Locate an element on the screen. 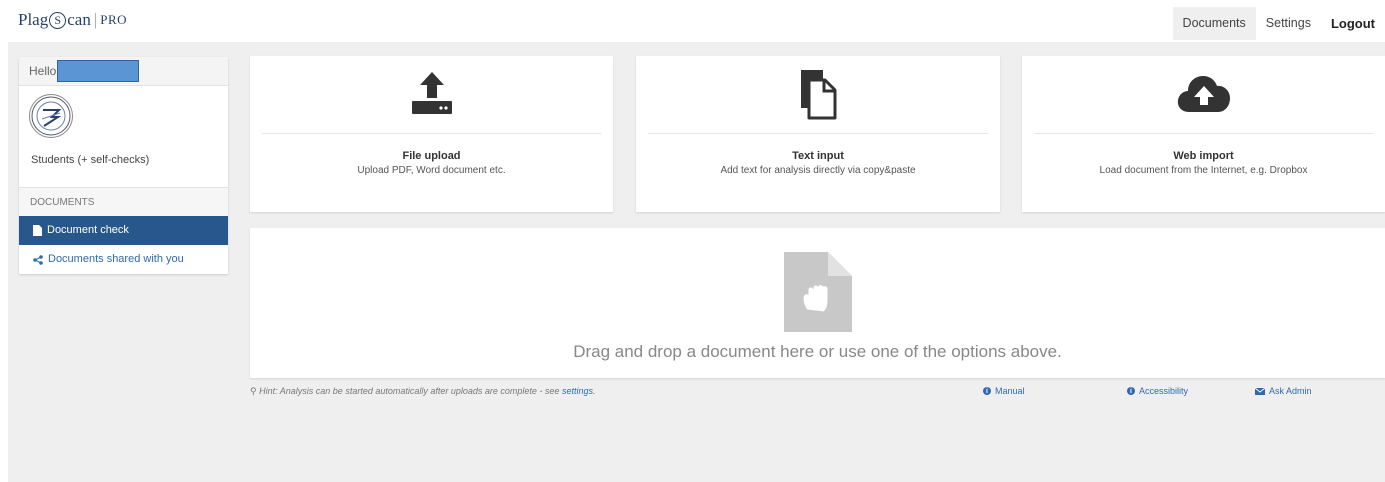 The width and height of the screenshot is (1385, 482). ask-admin-label: Ask Admin is located at coordinates (1290, 391).